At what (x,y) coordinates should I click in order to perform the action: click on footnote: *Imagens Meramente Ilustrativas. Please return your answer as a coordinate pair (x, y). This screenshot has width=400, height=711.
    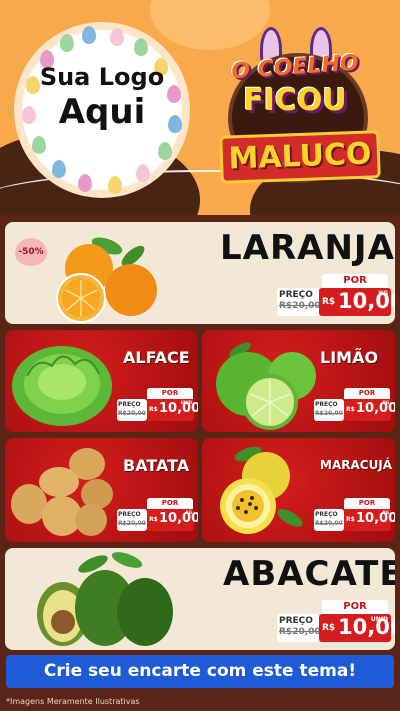
    Looking at the image, I should click on (73, 701).